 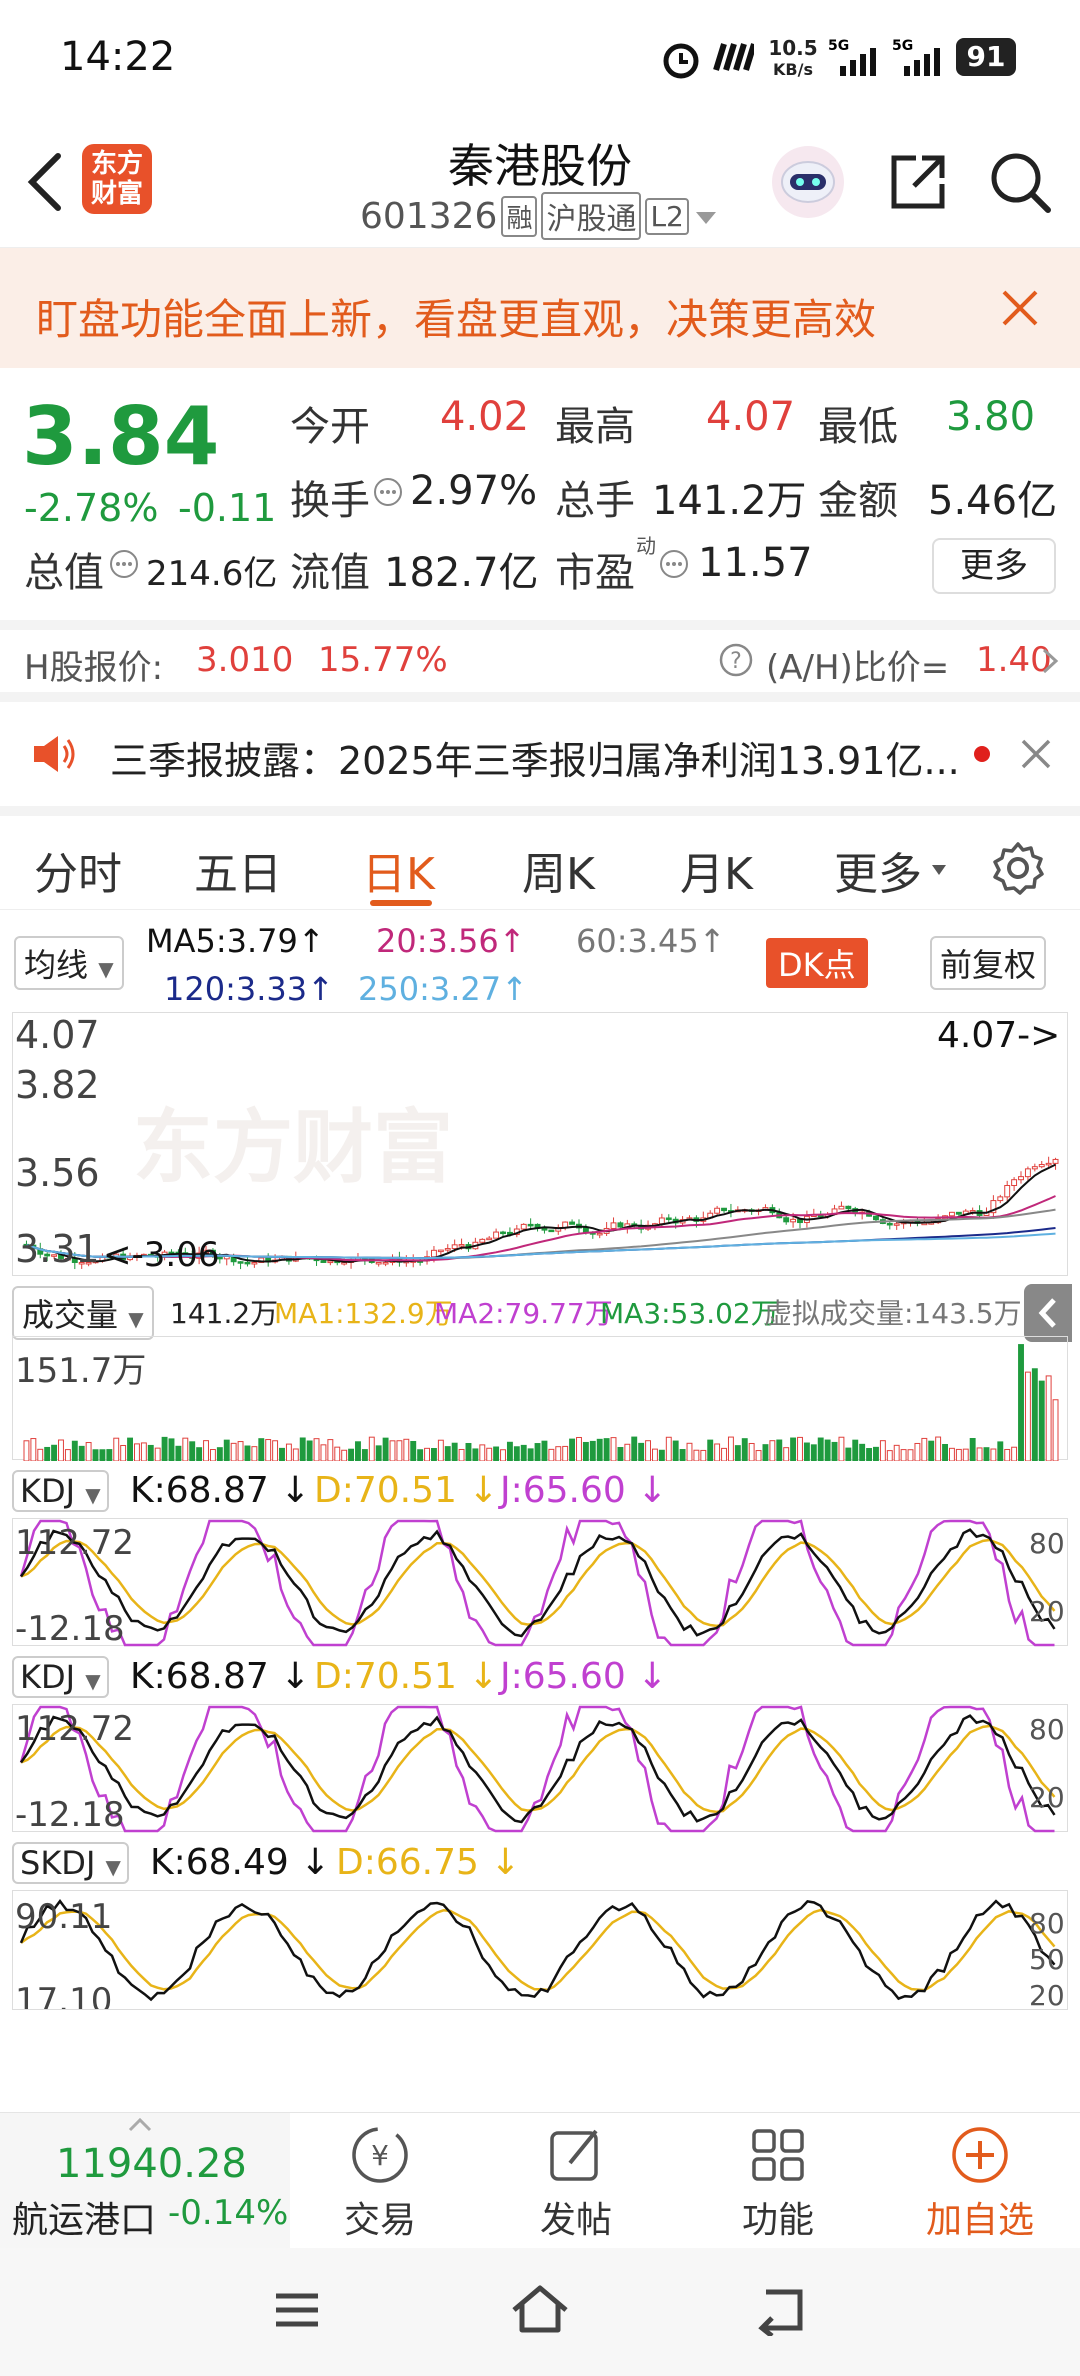 I want to click on kdj1-lines, so click(x=537, y=1583).